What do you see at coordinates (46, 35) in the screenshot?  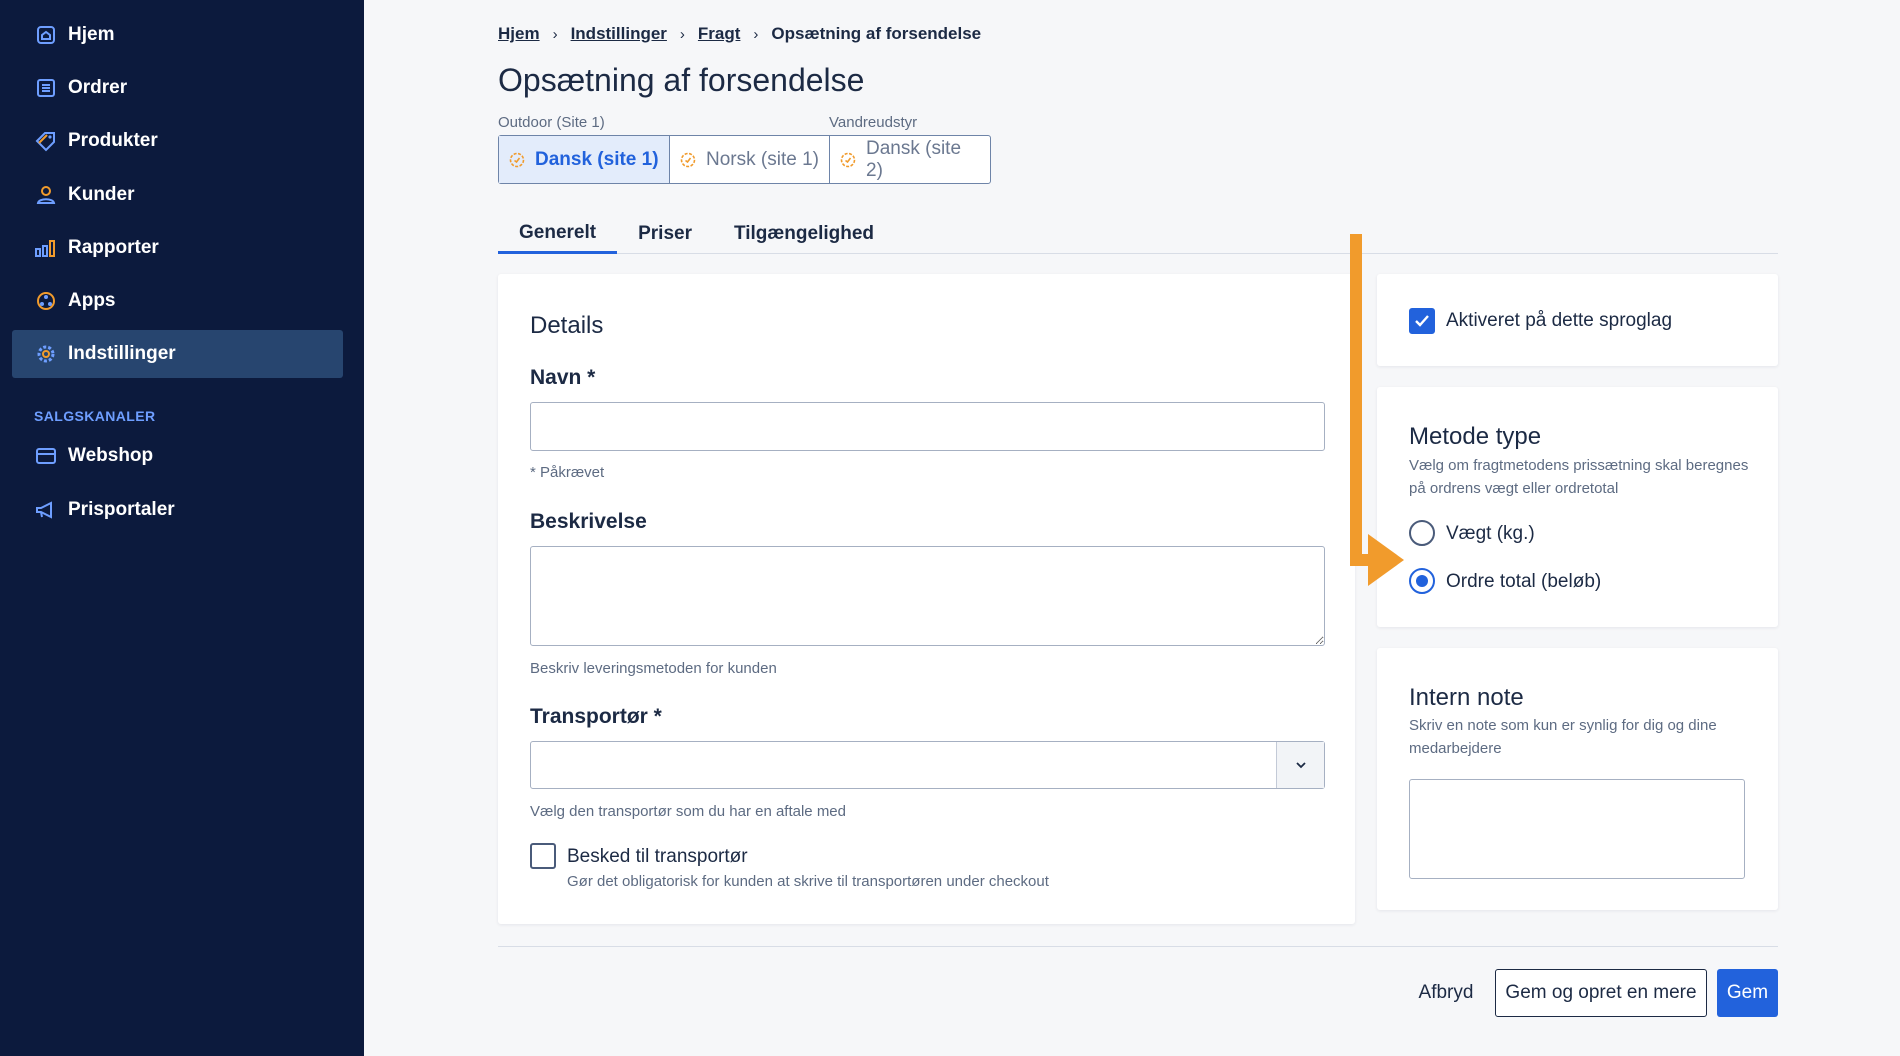 I see `home-icon` at bounding box center [46, 35].